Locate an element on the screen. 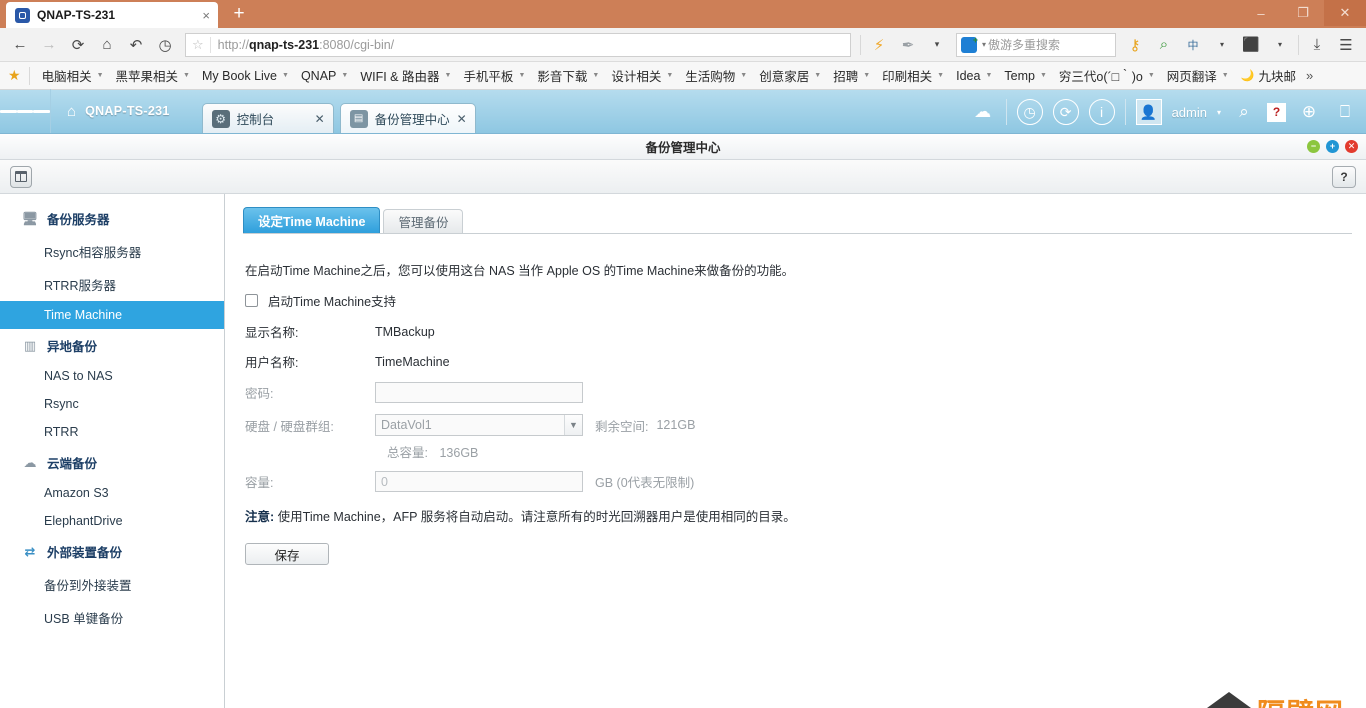 The width and height of the screenshot is (1366, 708). volume-row: 硬盘 / 硬盘群组: DataVol1 ▼ 剩余空间: 121GB is located at coordinates (805, 425).